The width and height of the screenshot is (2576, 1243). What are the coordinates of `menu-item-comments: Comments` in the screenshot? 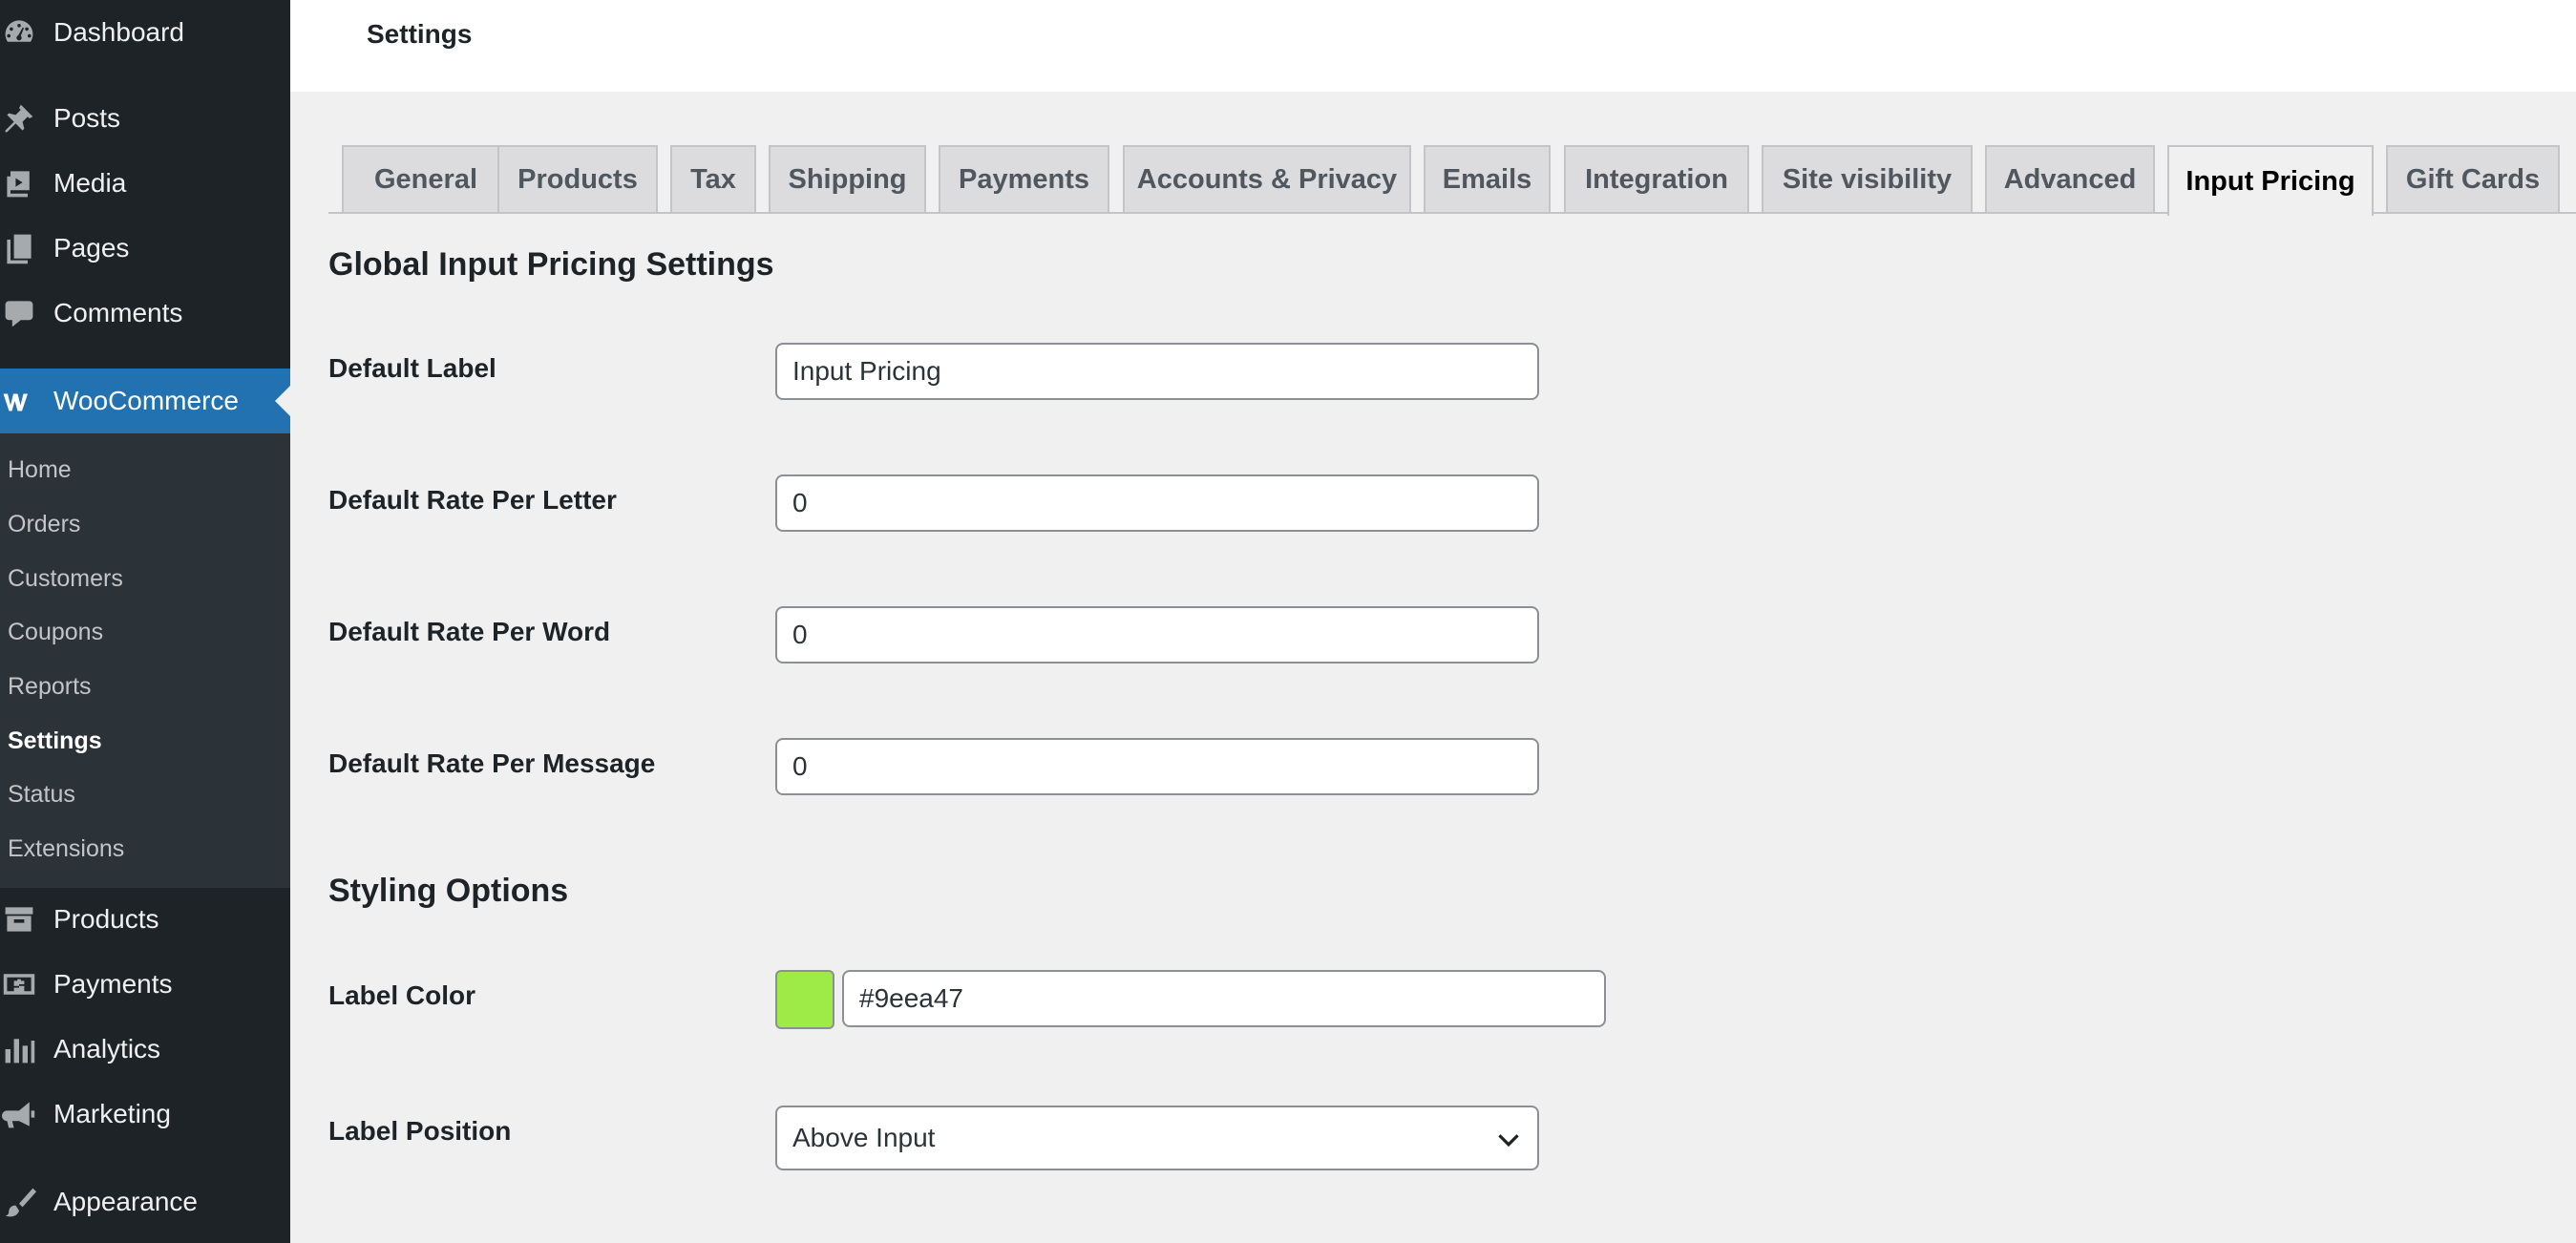 It's located at (145, 313).